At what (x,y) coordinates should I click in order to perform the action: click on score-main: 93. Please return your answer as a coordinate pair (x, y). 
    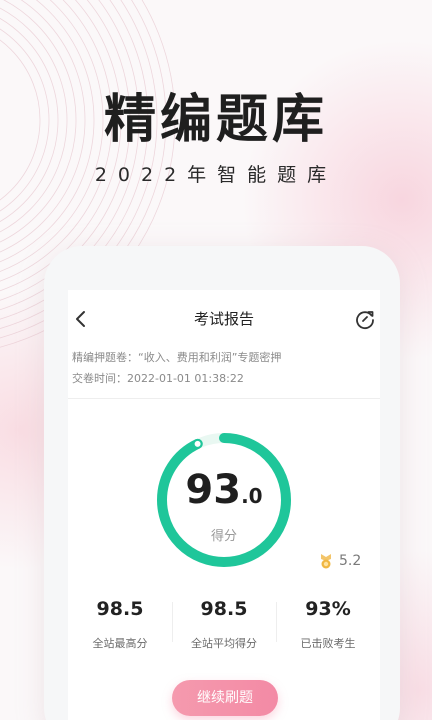
    Looking at the image, I should click on (213, 490).